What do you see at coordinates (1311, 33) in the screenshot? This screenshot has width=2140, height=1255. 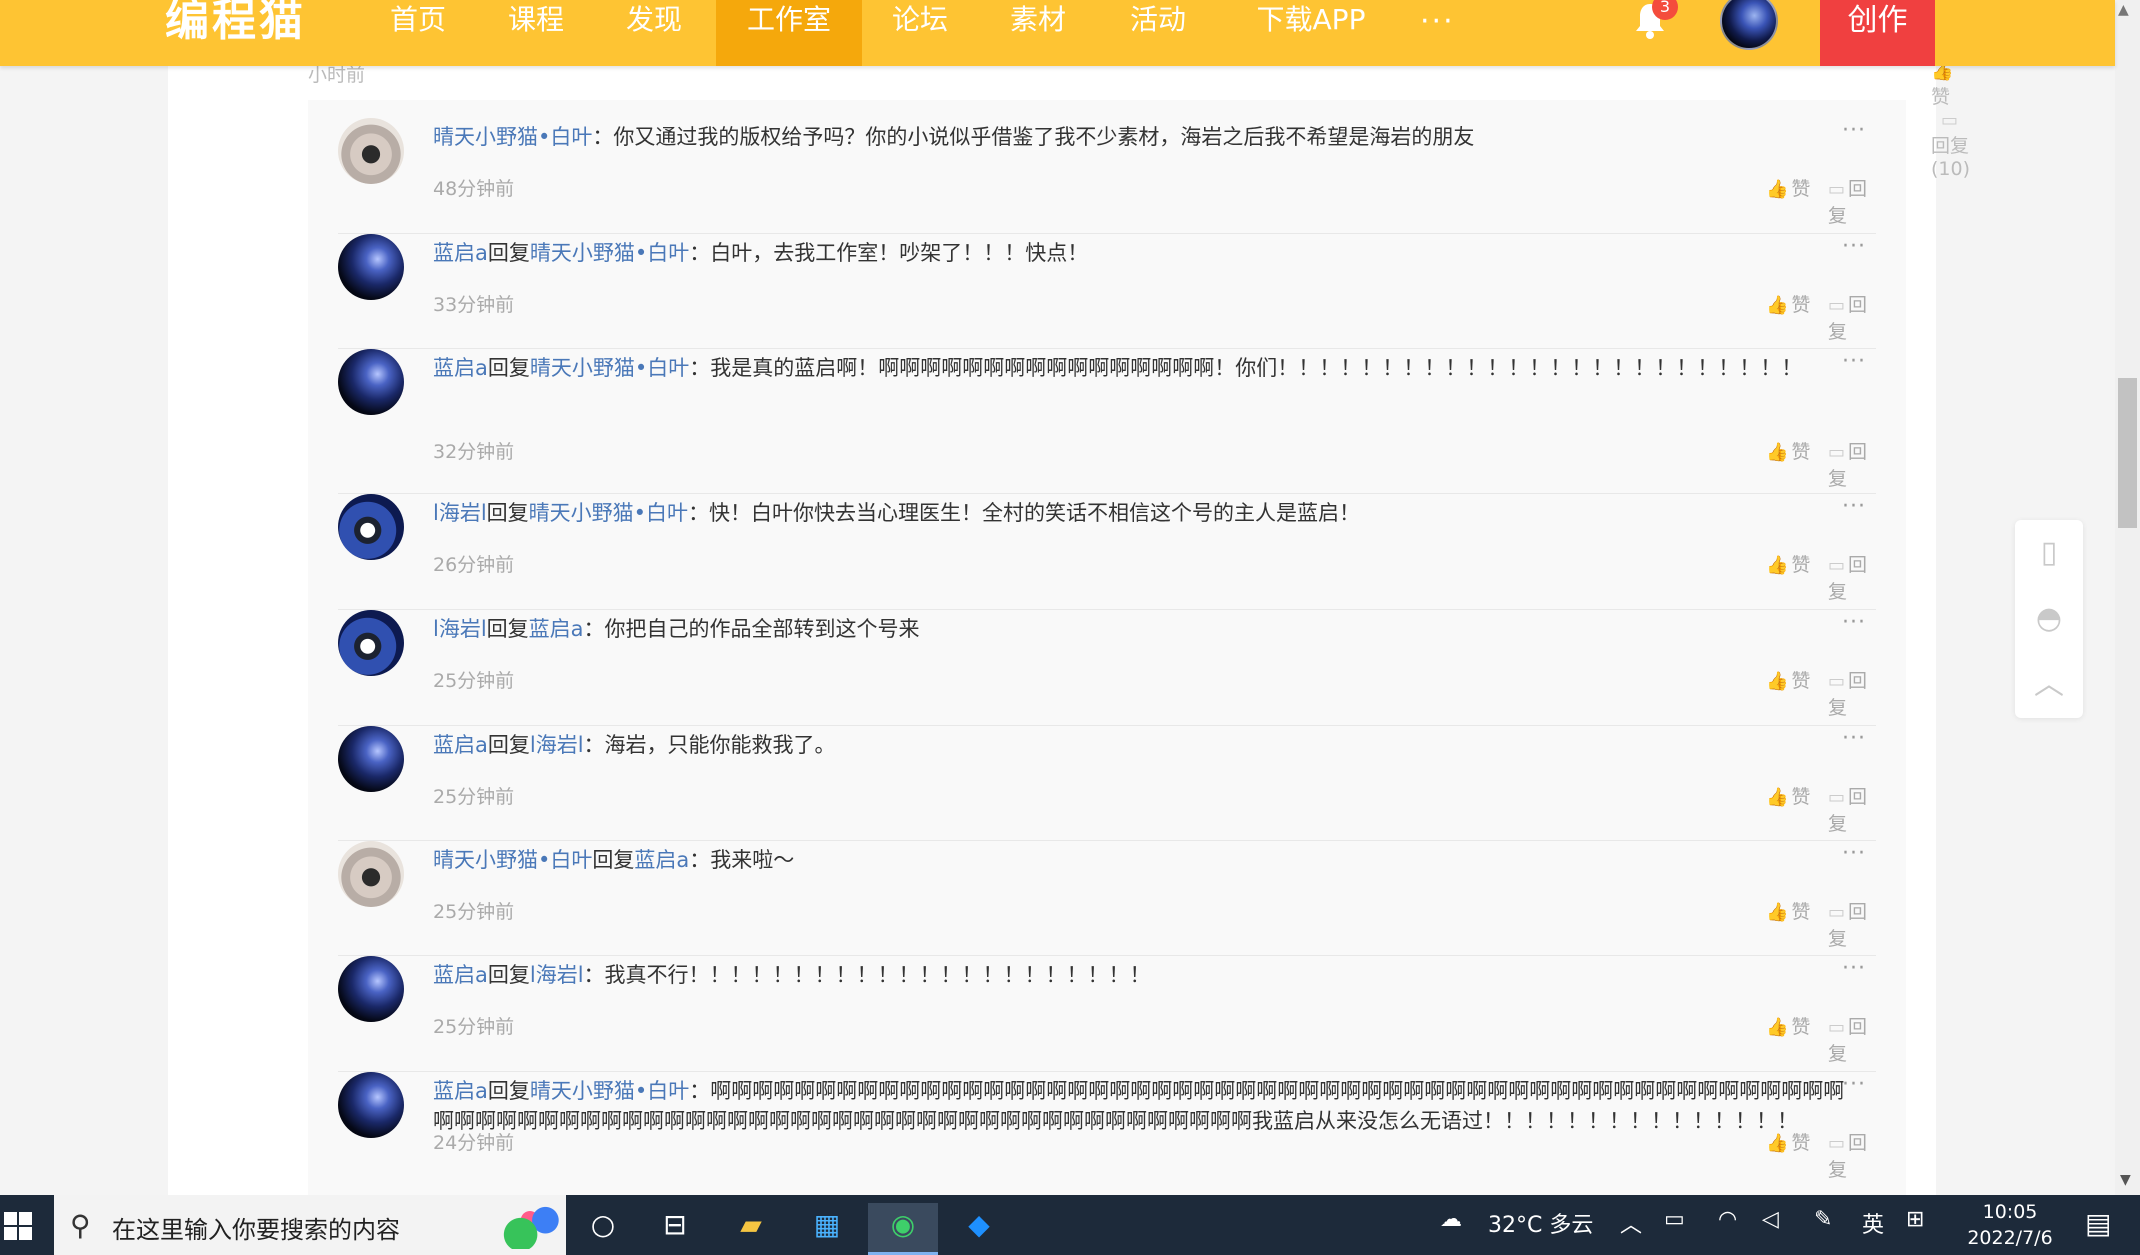 I see `nav-download-app: 下载APP` at bounding box center [1311, 33].